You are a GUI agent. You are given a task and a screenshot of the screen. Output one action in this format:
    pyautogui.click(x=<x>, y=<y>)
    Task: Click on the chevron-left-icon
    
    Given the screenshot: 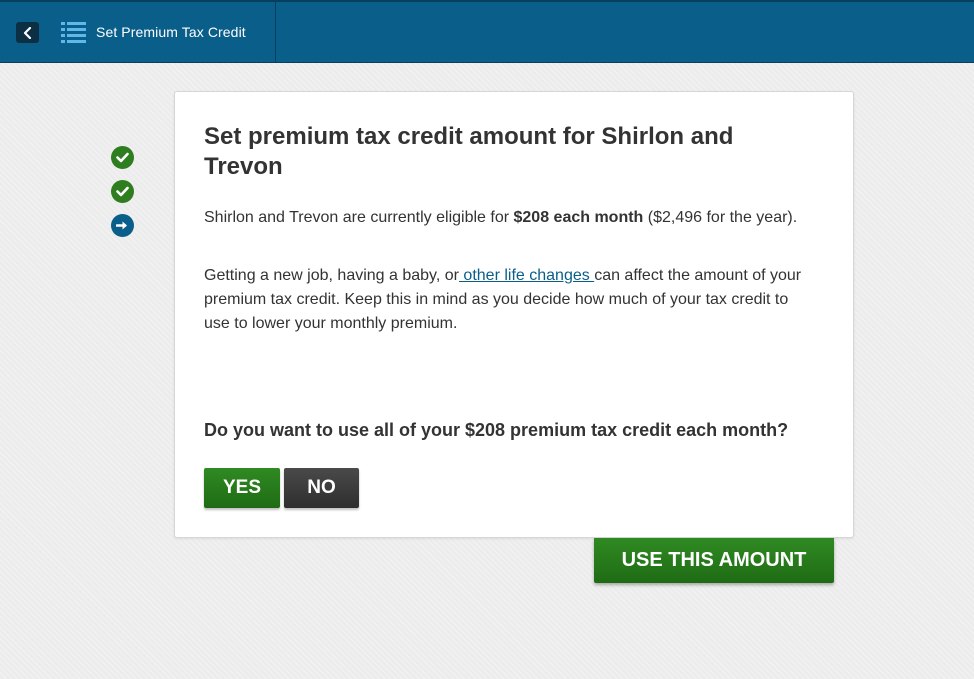 What is the action you would take?
    pyautogui.click(x=27, y=32)
    